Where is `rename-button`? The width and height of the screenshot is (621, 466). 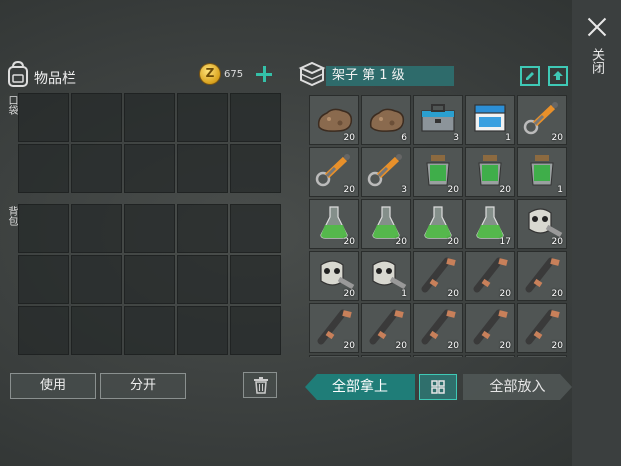 rename-button is located at coordinates (530, 76).